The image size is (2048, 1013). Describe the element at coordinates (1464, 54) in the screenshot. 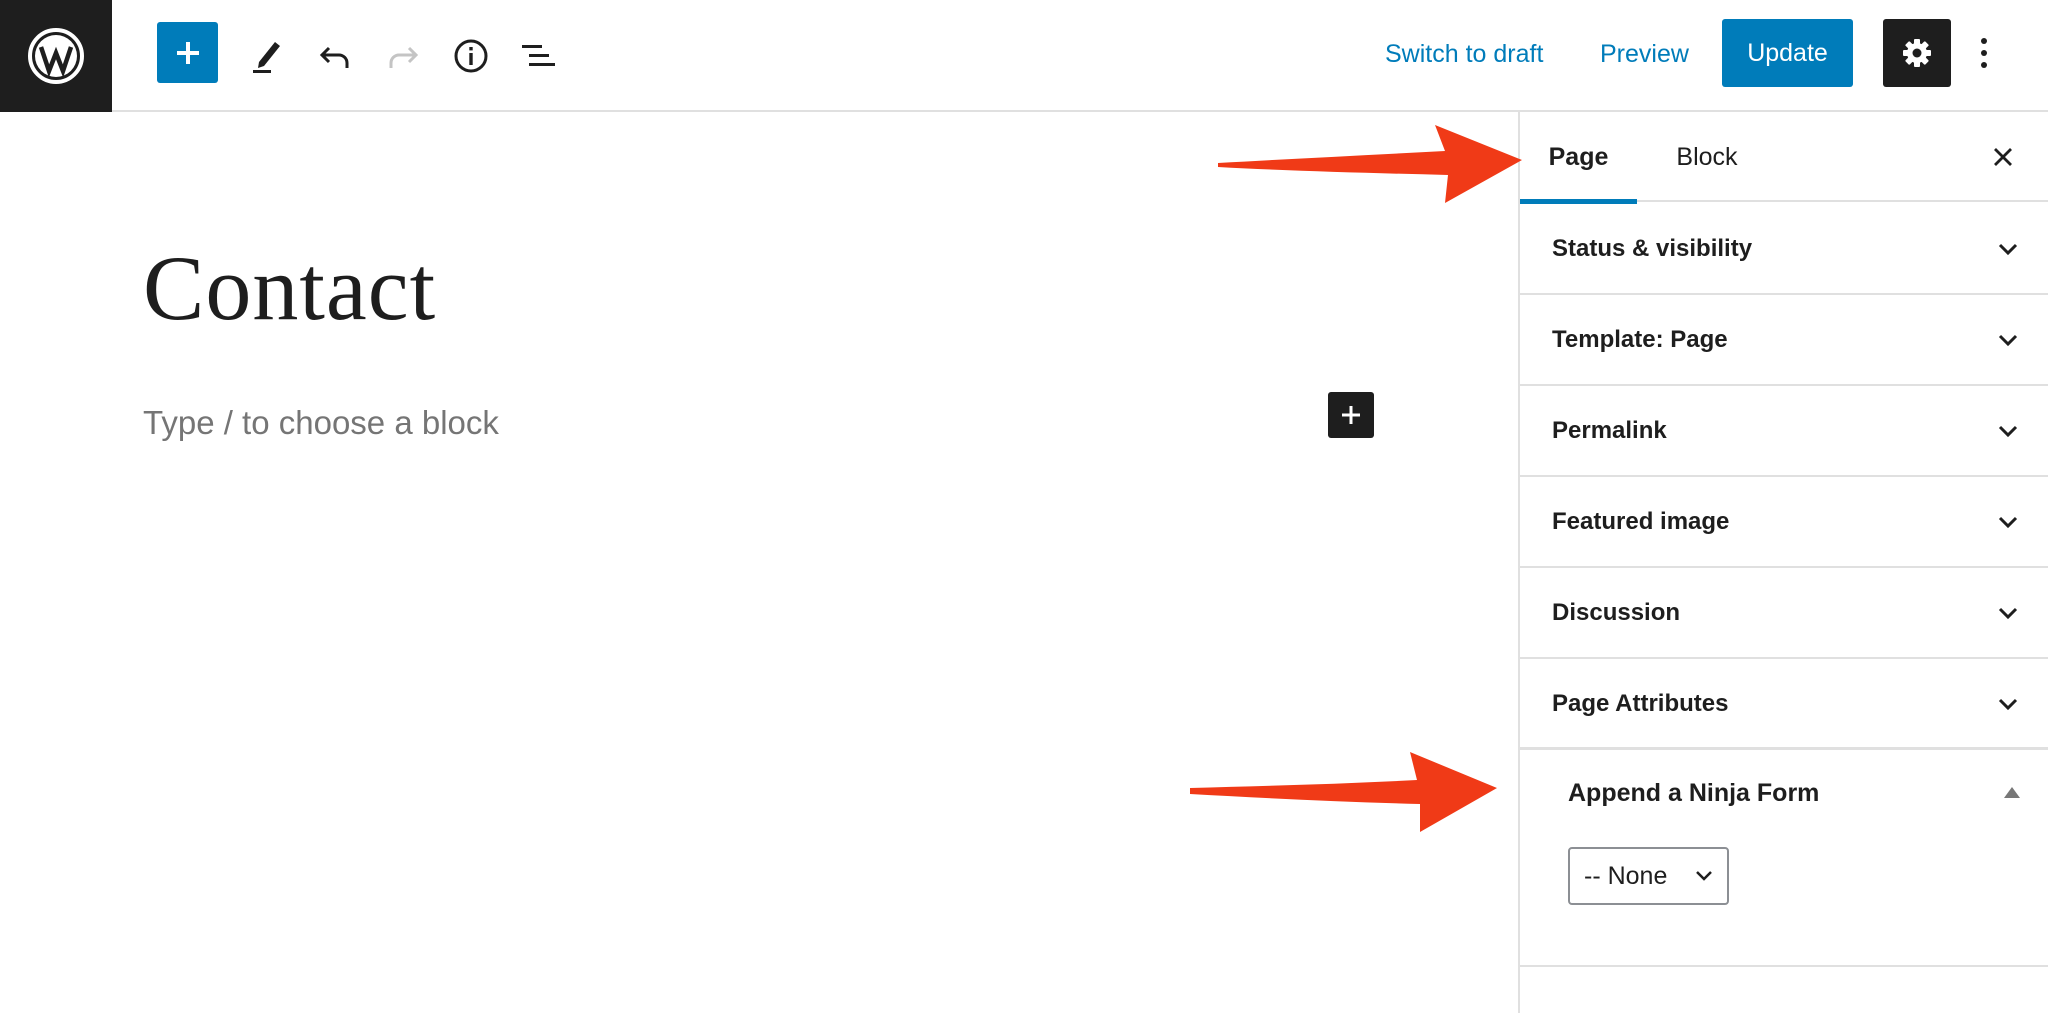

I see `switch-to-draft-button: Switch to draft` at that location.